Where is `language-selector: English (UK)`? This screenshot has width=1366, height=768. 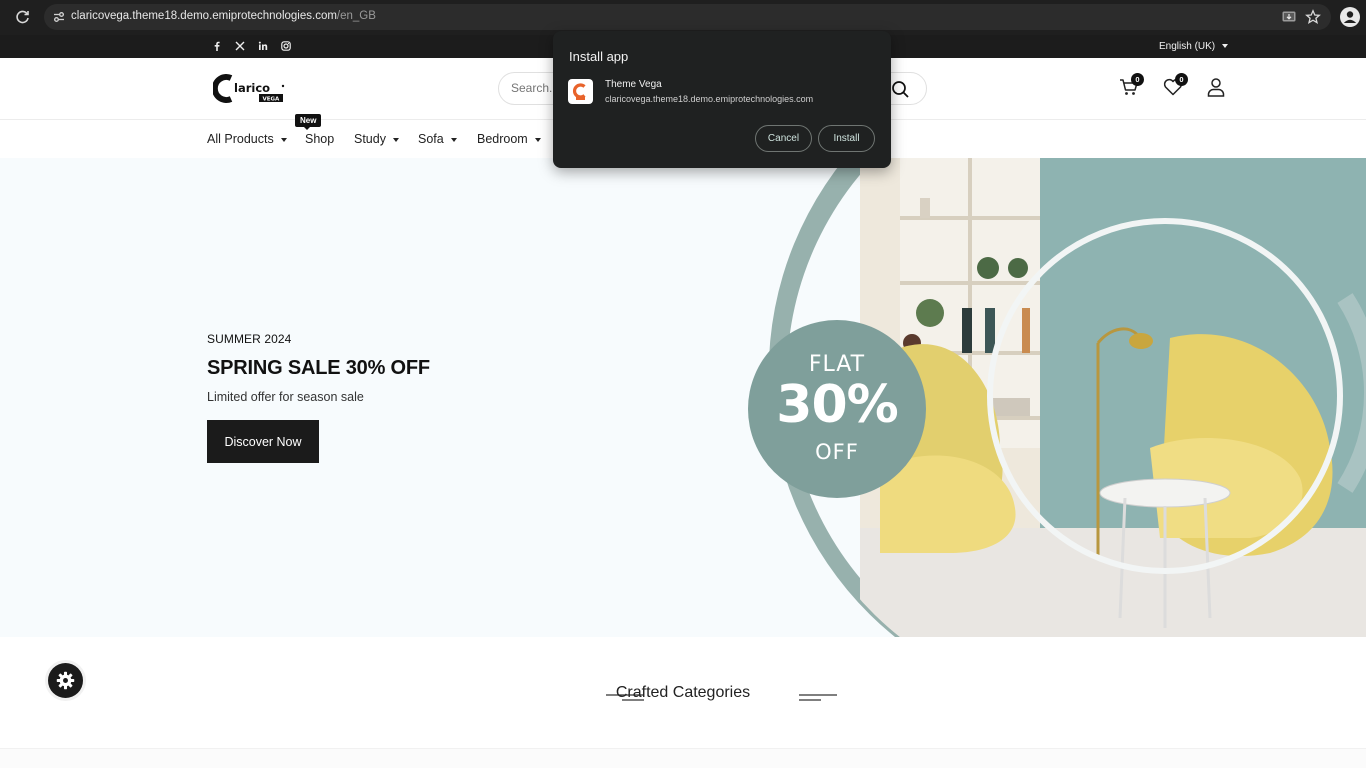 language-selector: English (UK) is located at coordinates (1187, 46).